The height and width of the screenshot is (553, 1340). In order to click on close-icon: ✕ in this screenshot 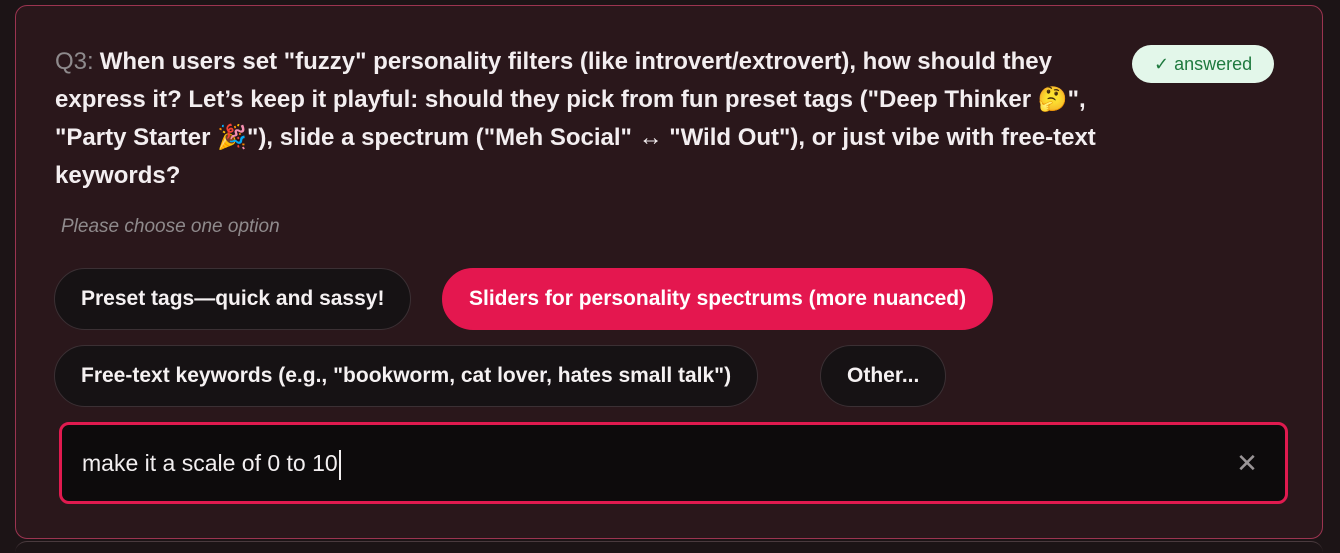, I will do `click(1247, 463)`.